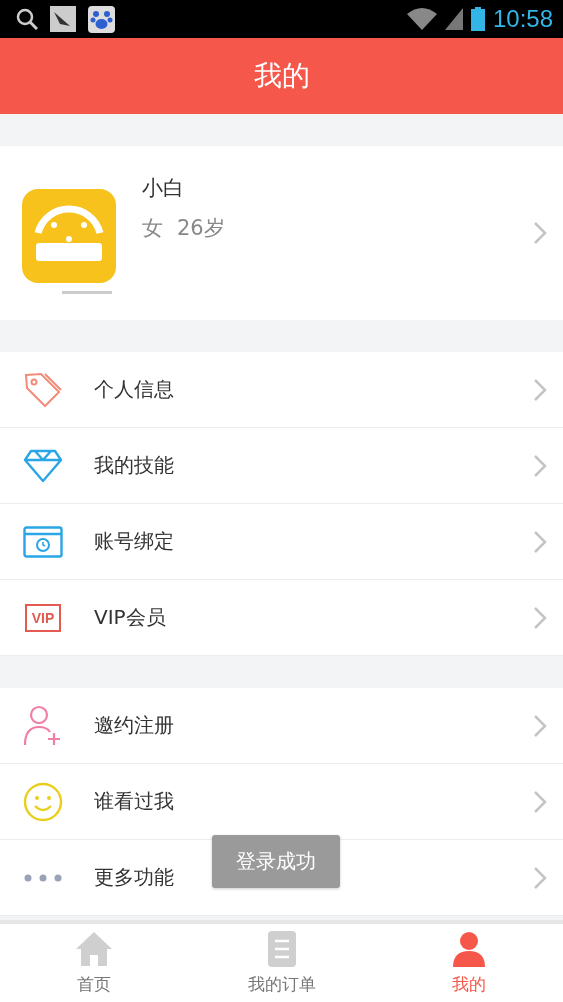  I want to click on smiley-icon, so click(43, 801).